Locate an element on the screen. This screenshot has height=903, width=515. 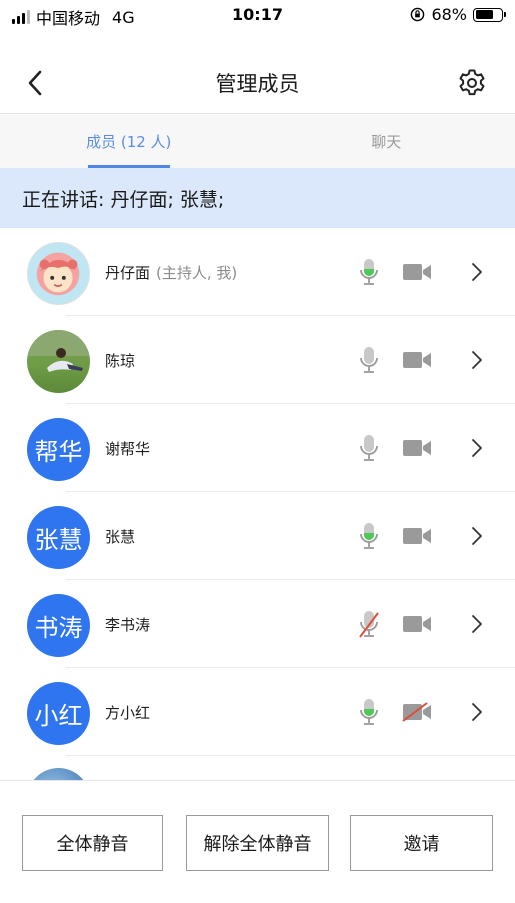
unmute-all-button: 解除全体静音 is located at coordinates (257, 843).